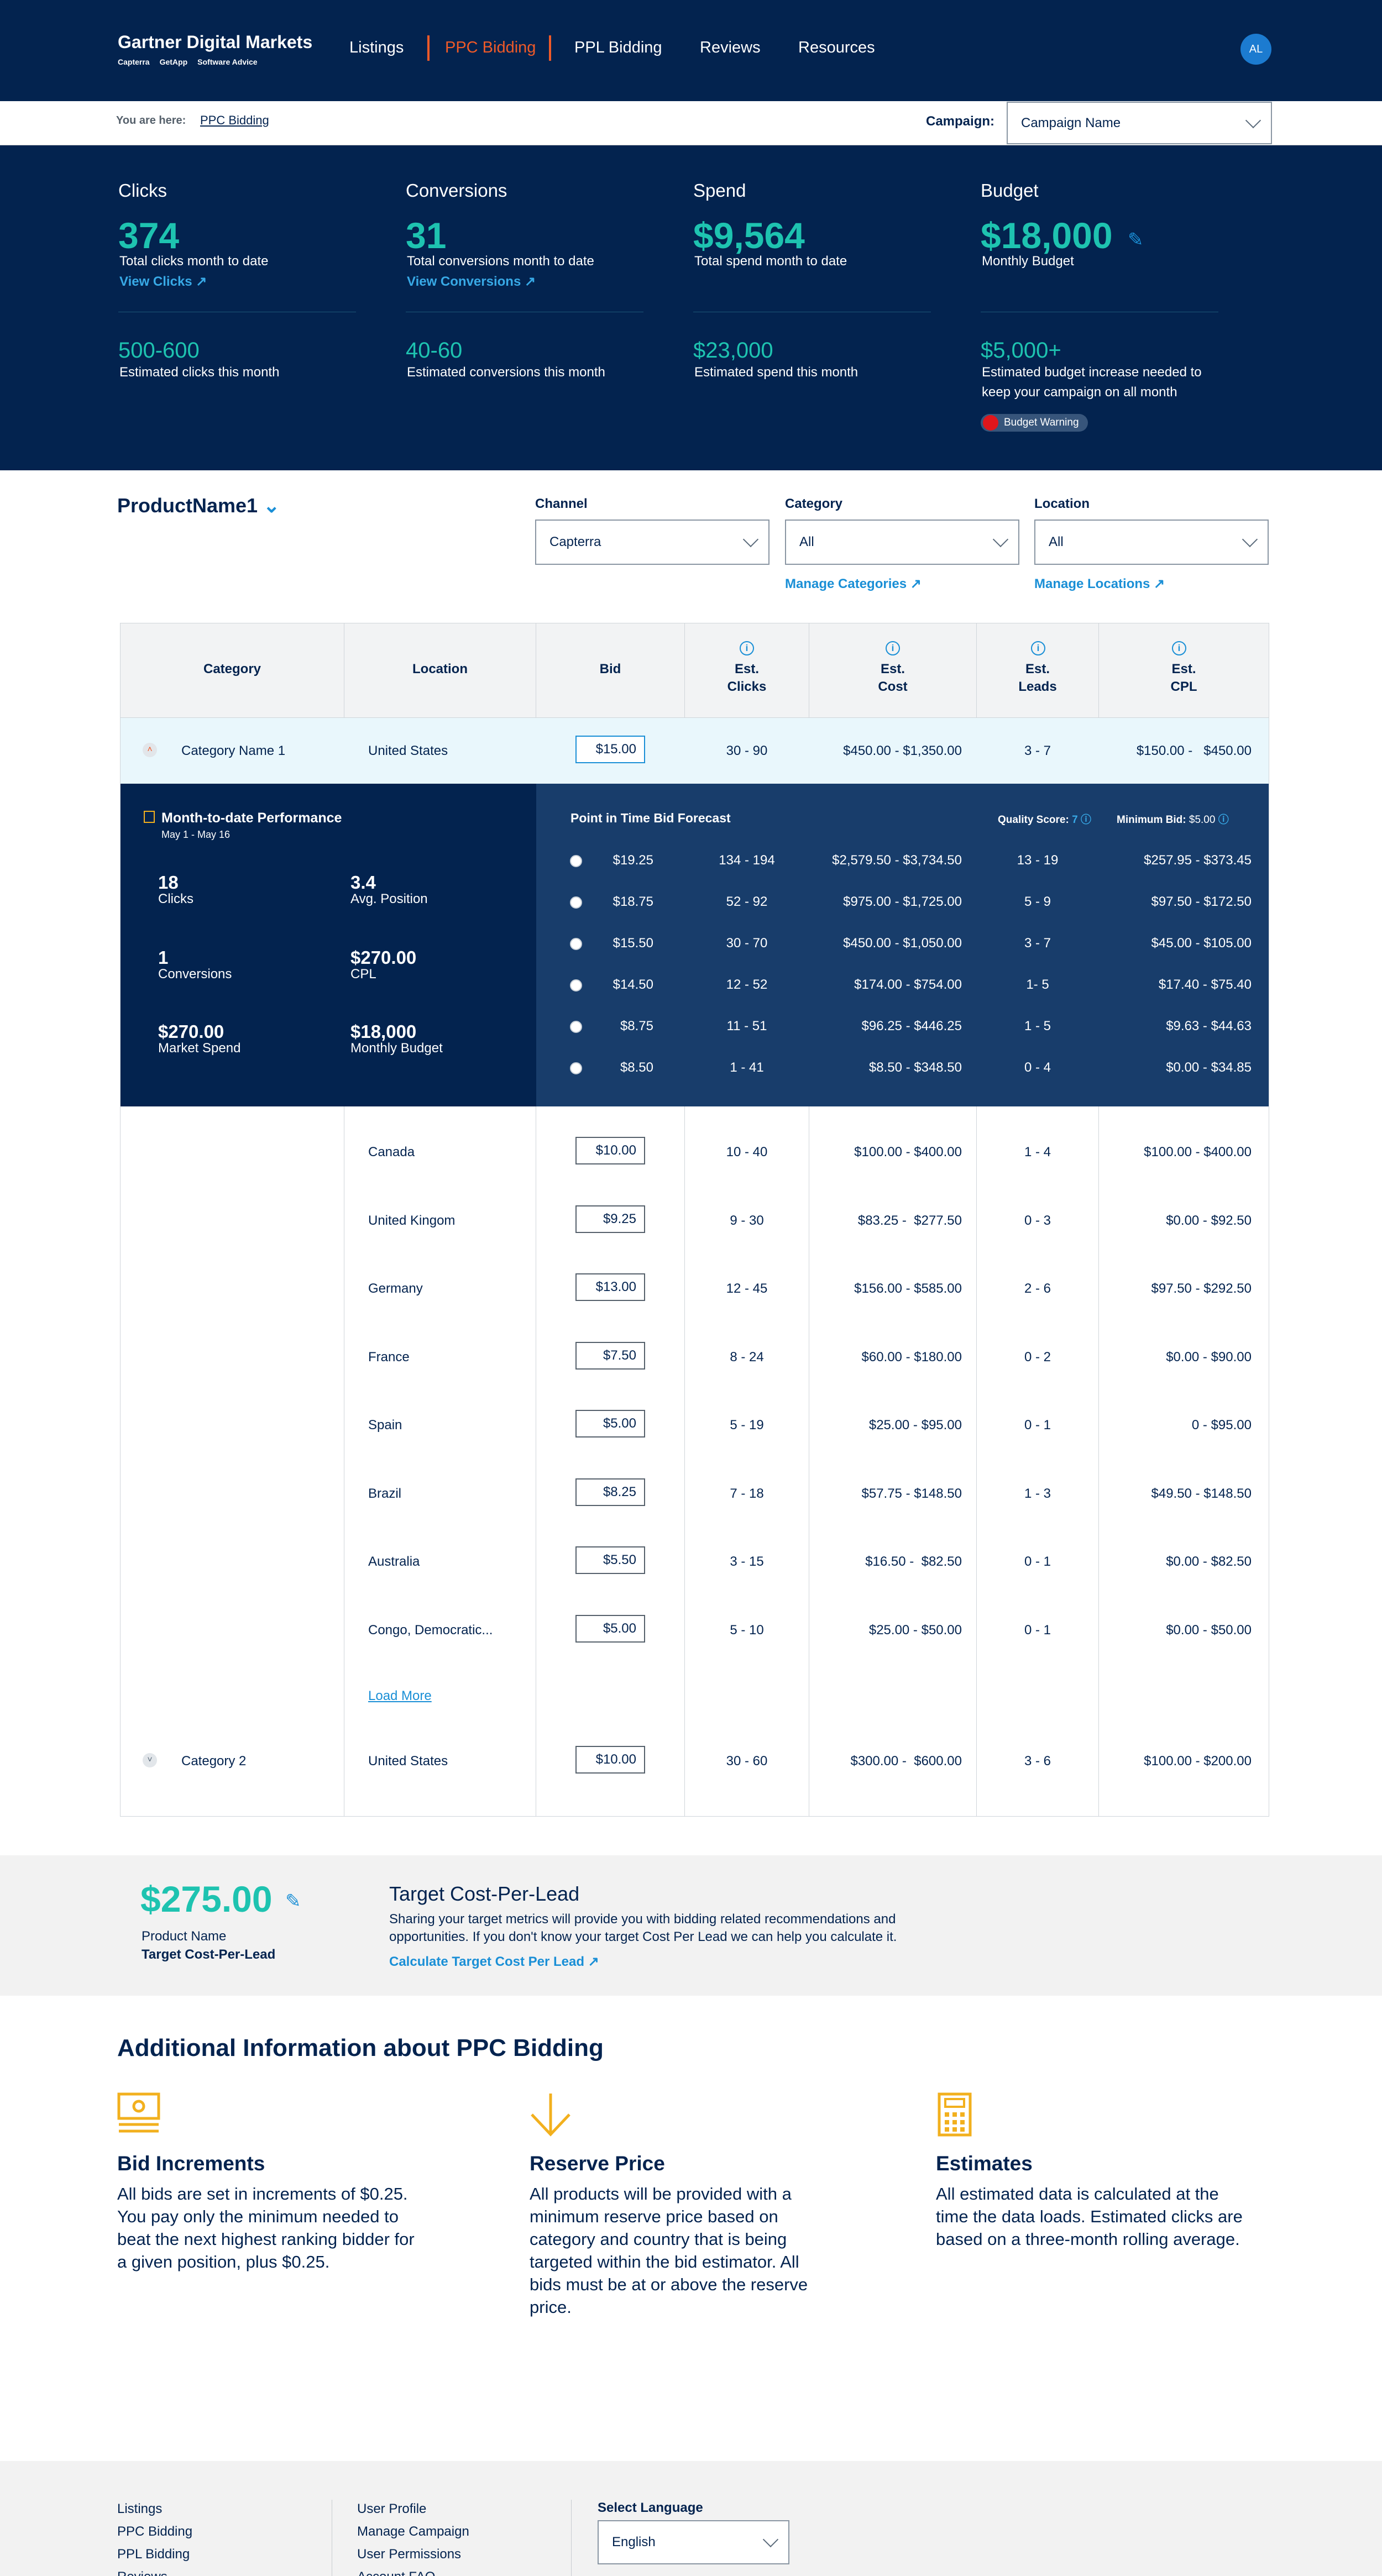 This screenshot has width=1382, height=2576. I want to click on bid-input: $13.00, so click(610, 1287).